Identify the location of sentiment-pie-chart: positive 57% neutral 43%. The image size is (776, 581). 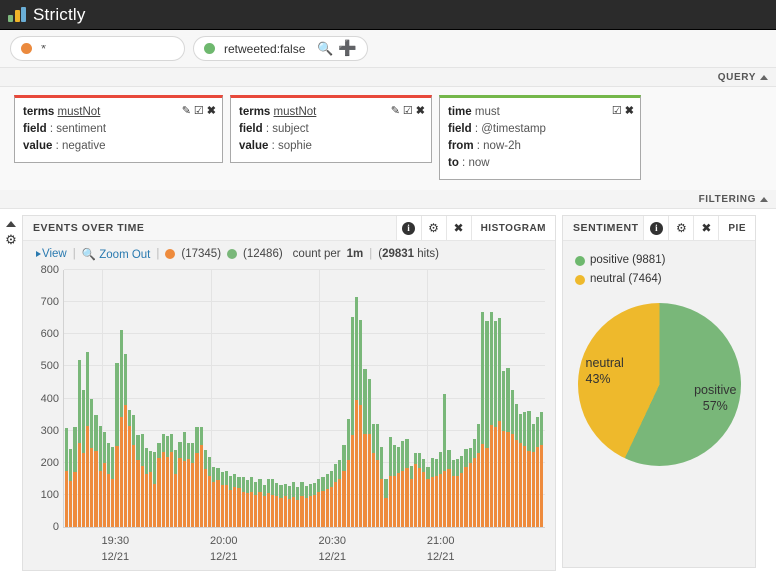
(659, 384).